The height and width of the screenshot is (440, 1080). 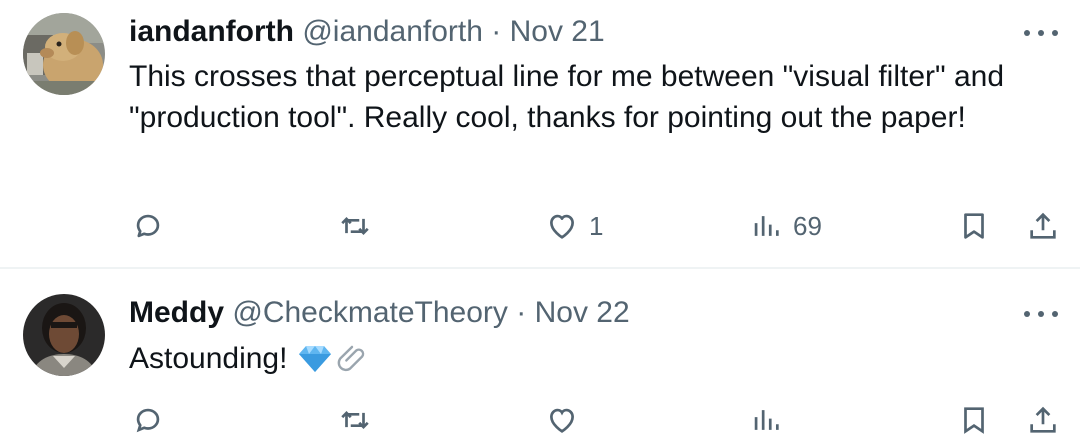 I want to click on tweet-divider, so click(x=540, y=268).